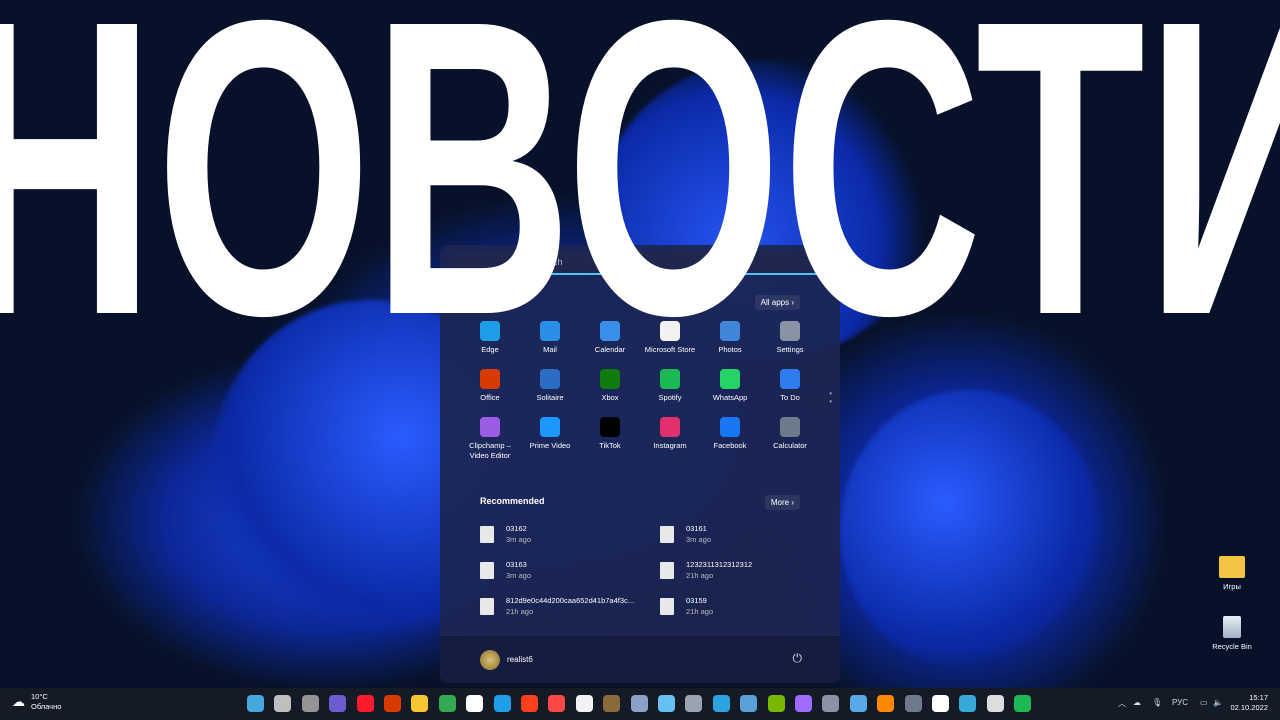  I want to click on pinned-app-label: Instagram, so click(670, 445).